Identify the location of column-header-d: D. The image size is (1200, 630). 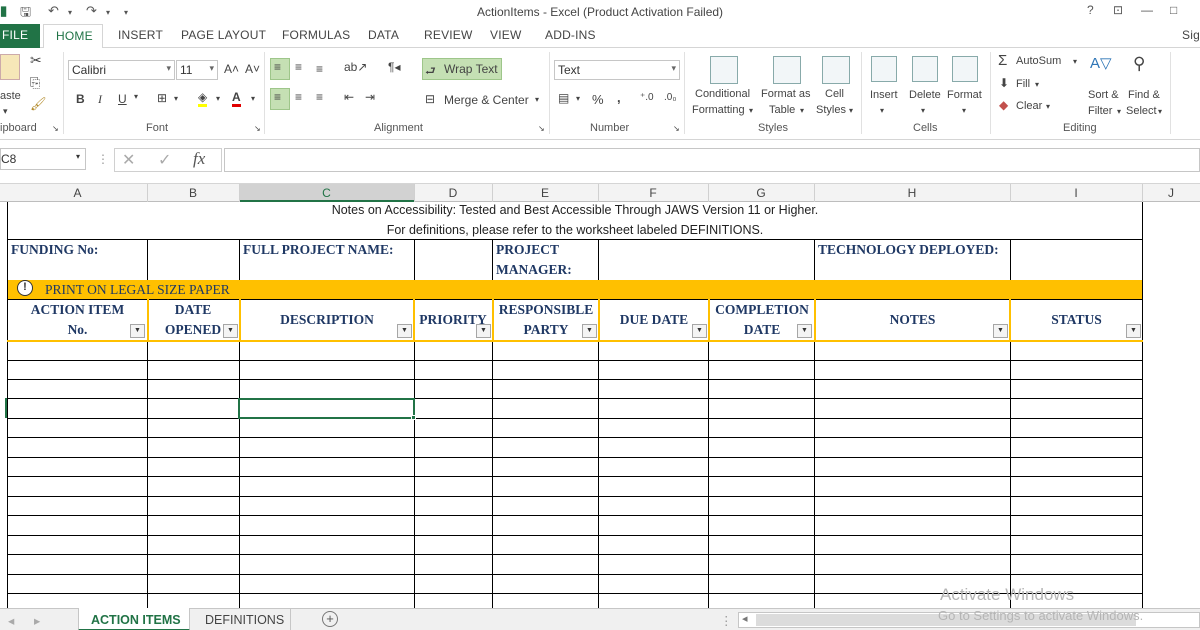
(453, 193).